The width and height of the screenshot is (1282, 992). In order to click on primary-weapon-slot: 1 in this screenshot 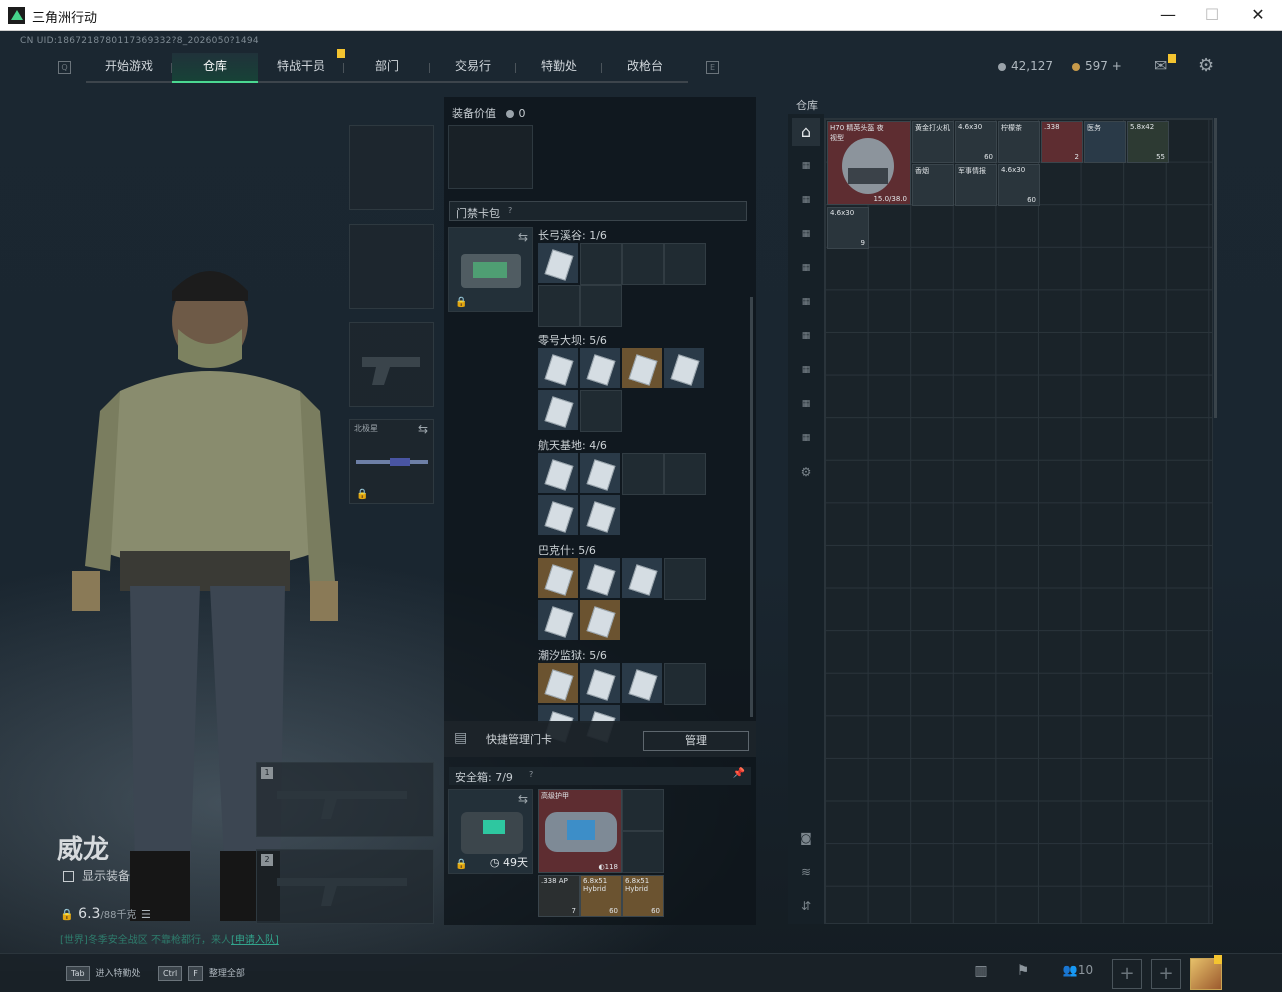, I will do `click(345, 799)`.